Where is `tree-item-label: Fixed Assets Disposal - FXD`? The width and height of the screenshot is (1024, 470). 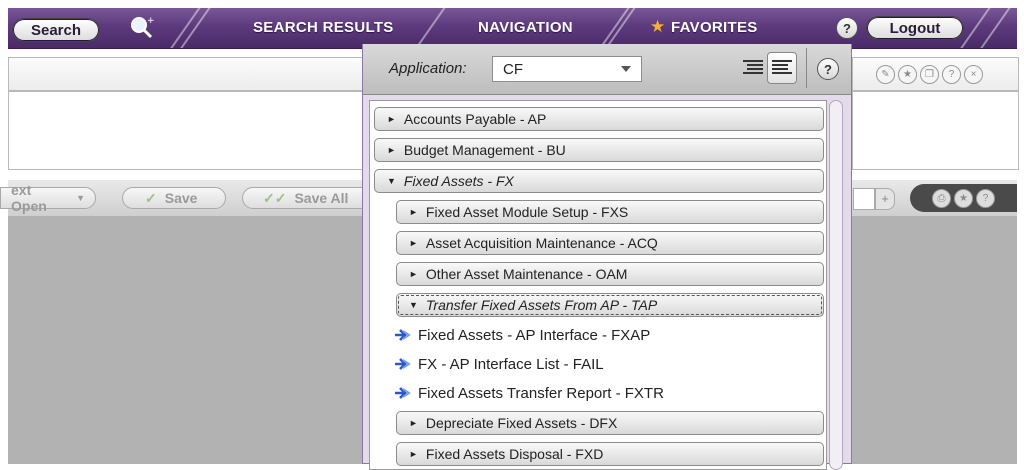
tree-item-label: Fixed Assets Disposal - FXD is located at coordinates (514, 454).